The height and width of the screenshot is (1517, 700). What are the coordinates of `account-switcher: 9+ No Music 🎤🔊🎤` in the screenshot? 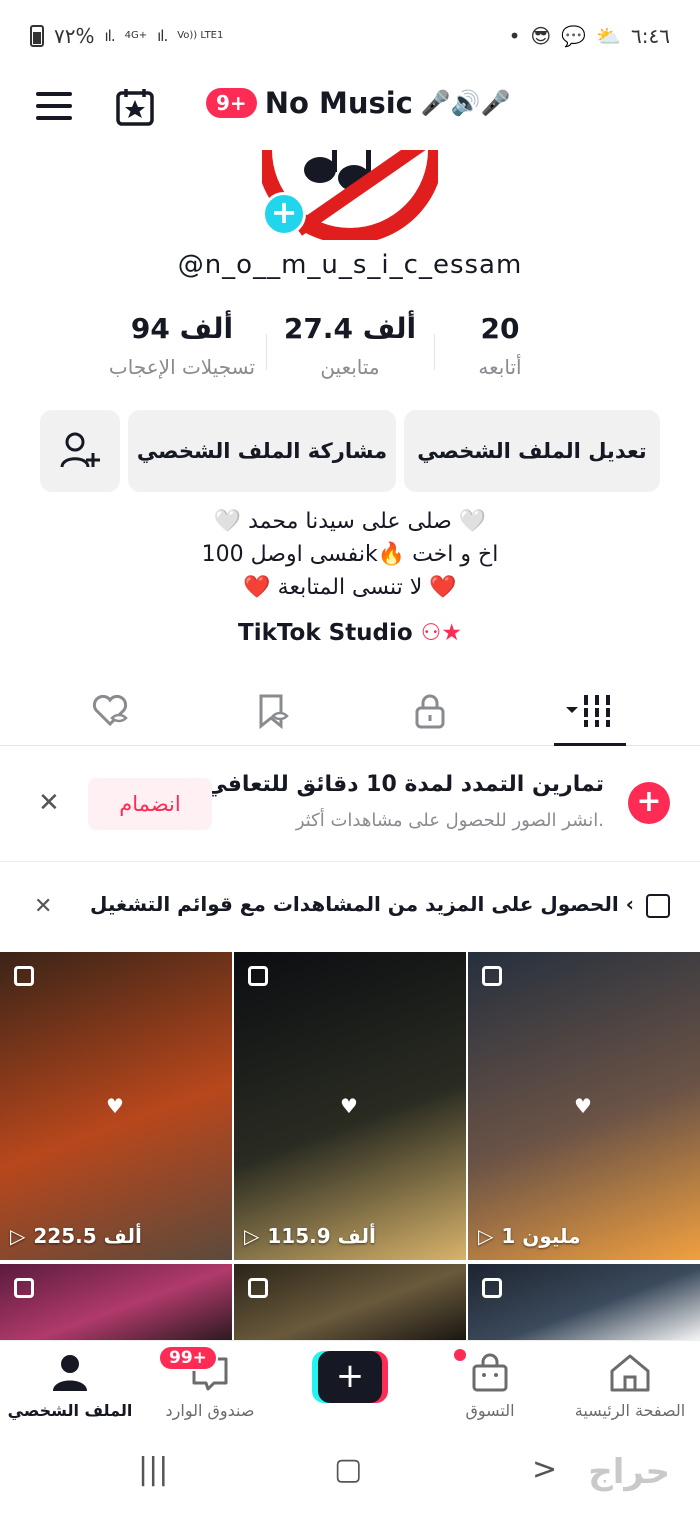 It's located at (358, 103).